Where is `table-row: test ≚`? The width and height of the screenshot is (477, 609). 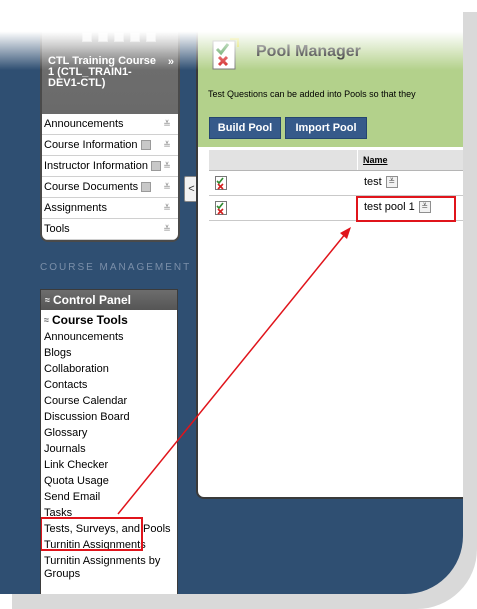 table-row: test ≚ is located at coordinates (336, 183).